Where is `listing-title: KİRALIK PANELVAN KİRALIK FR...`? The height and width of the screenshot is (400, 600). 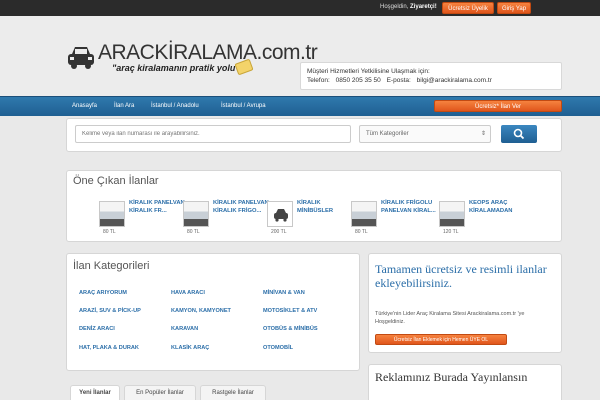 listing-title: KİRALIK PANELVAN KİRALIK FR... is located at coordinates (158, 207).